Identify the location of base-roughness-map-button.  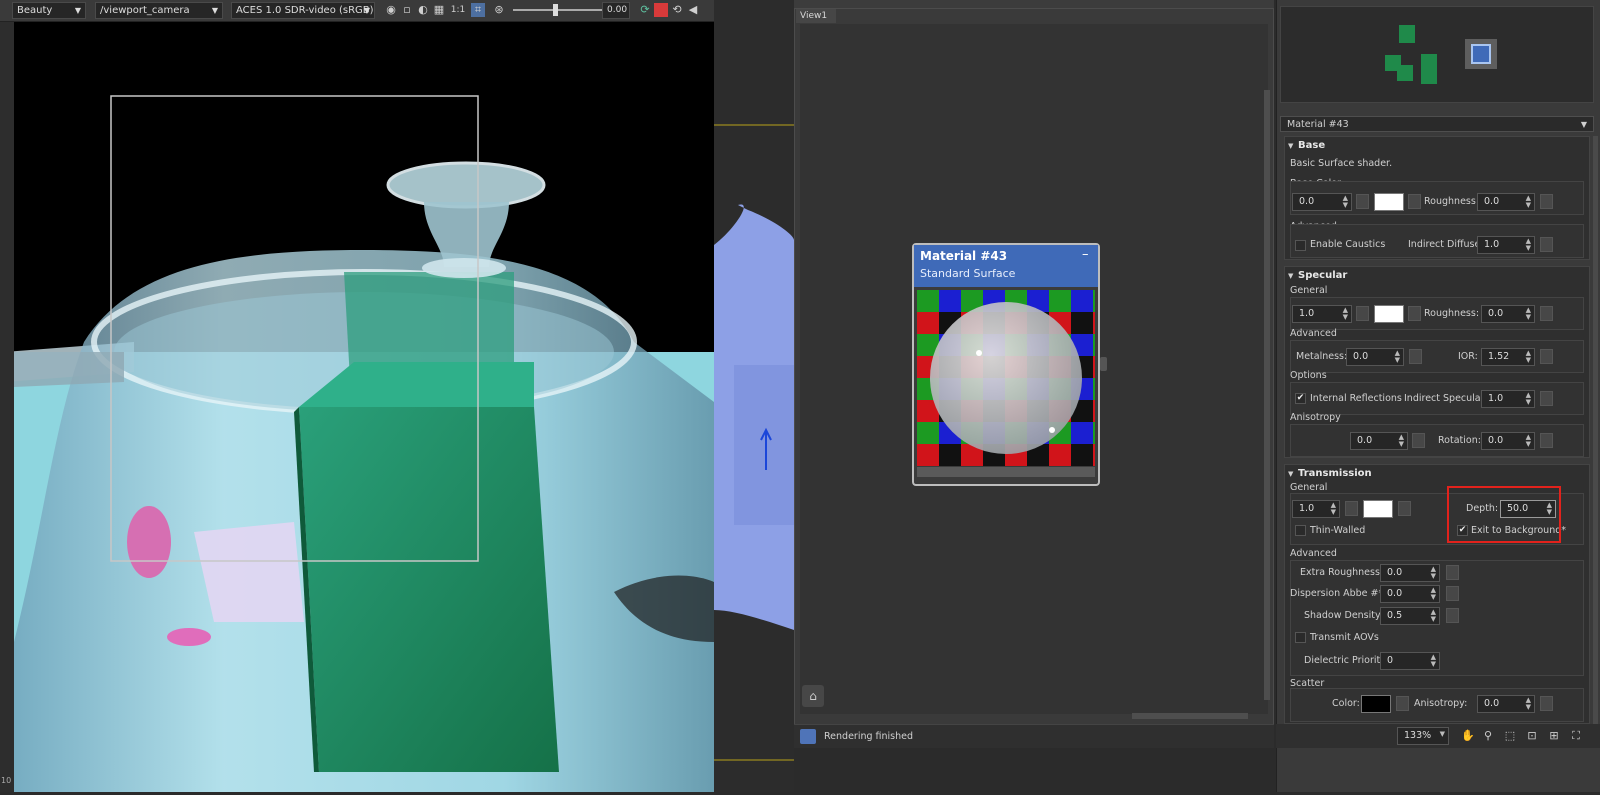
(1546, 201).